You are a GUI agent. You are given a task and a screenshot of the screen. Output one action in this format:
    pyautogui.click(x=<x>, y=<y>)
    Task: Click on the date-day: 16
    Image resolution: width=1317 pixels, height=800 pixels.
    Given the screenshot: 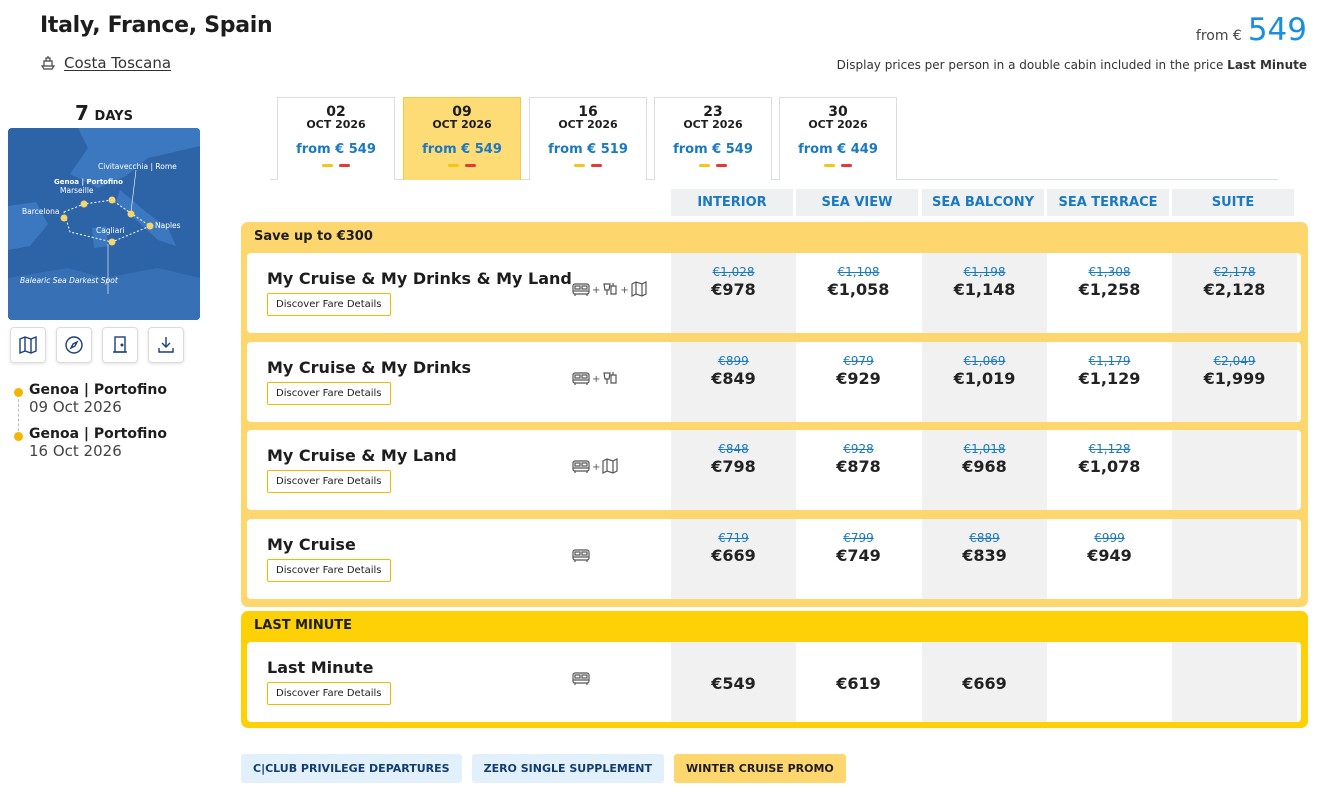 What is the action you would take?
    pyautogui.click(x=588, y=112)
    